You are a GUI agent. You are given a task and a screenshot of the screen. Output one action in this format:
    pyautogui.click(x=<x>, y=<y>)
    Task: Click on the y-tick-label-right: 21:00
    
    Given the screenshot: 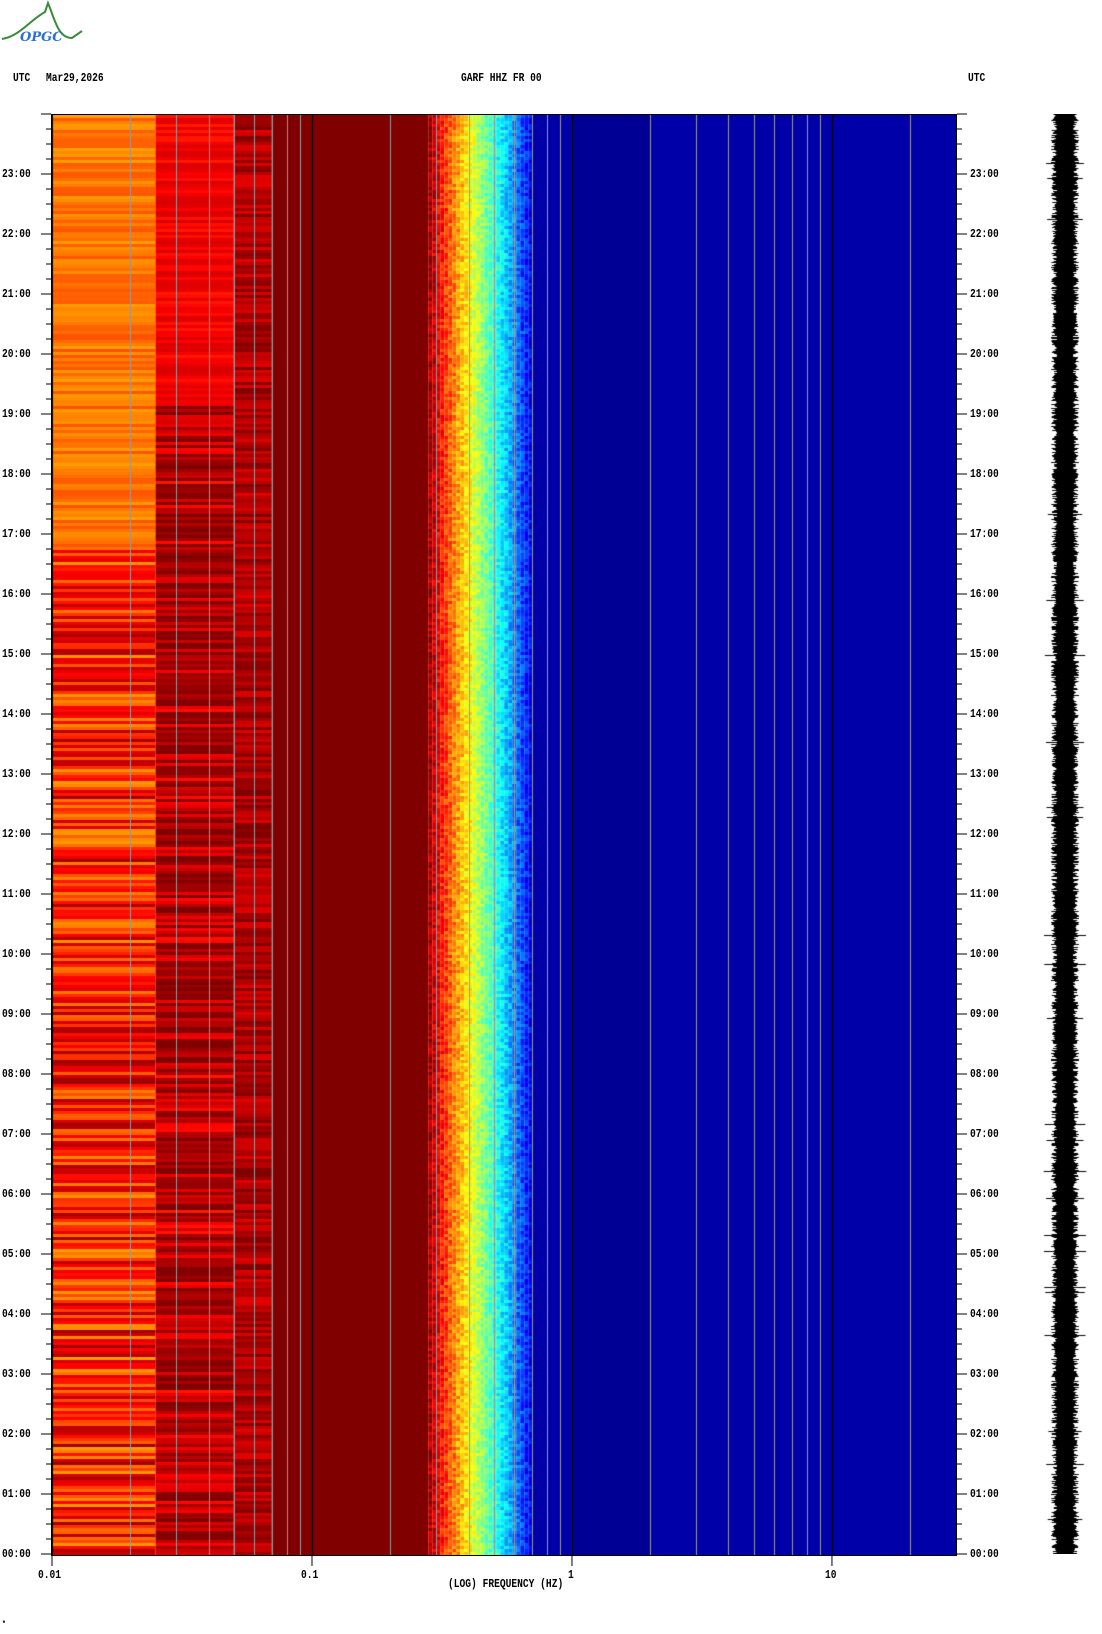 What is the action you would take?
    pyautogui.click(x=984, y=294)
    